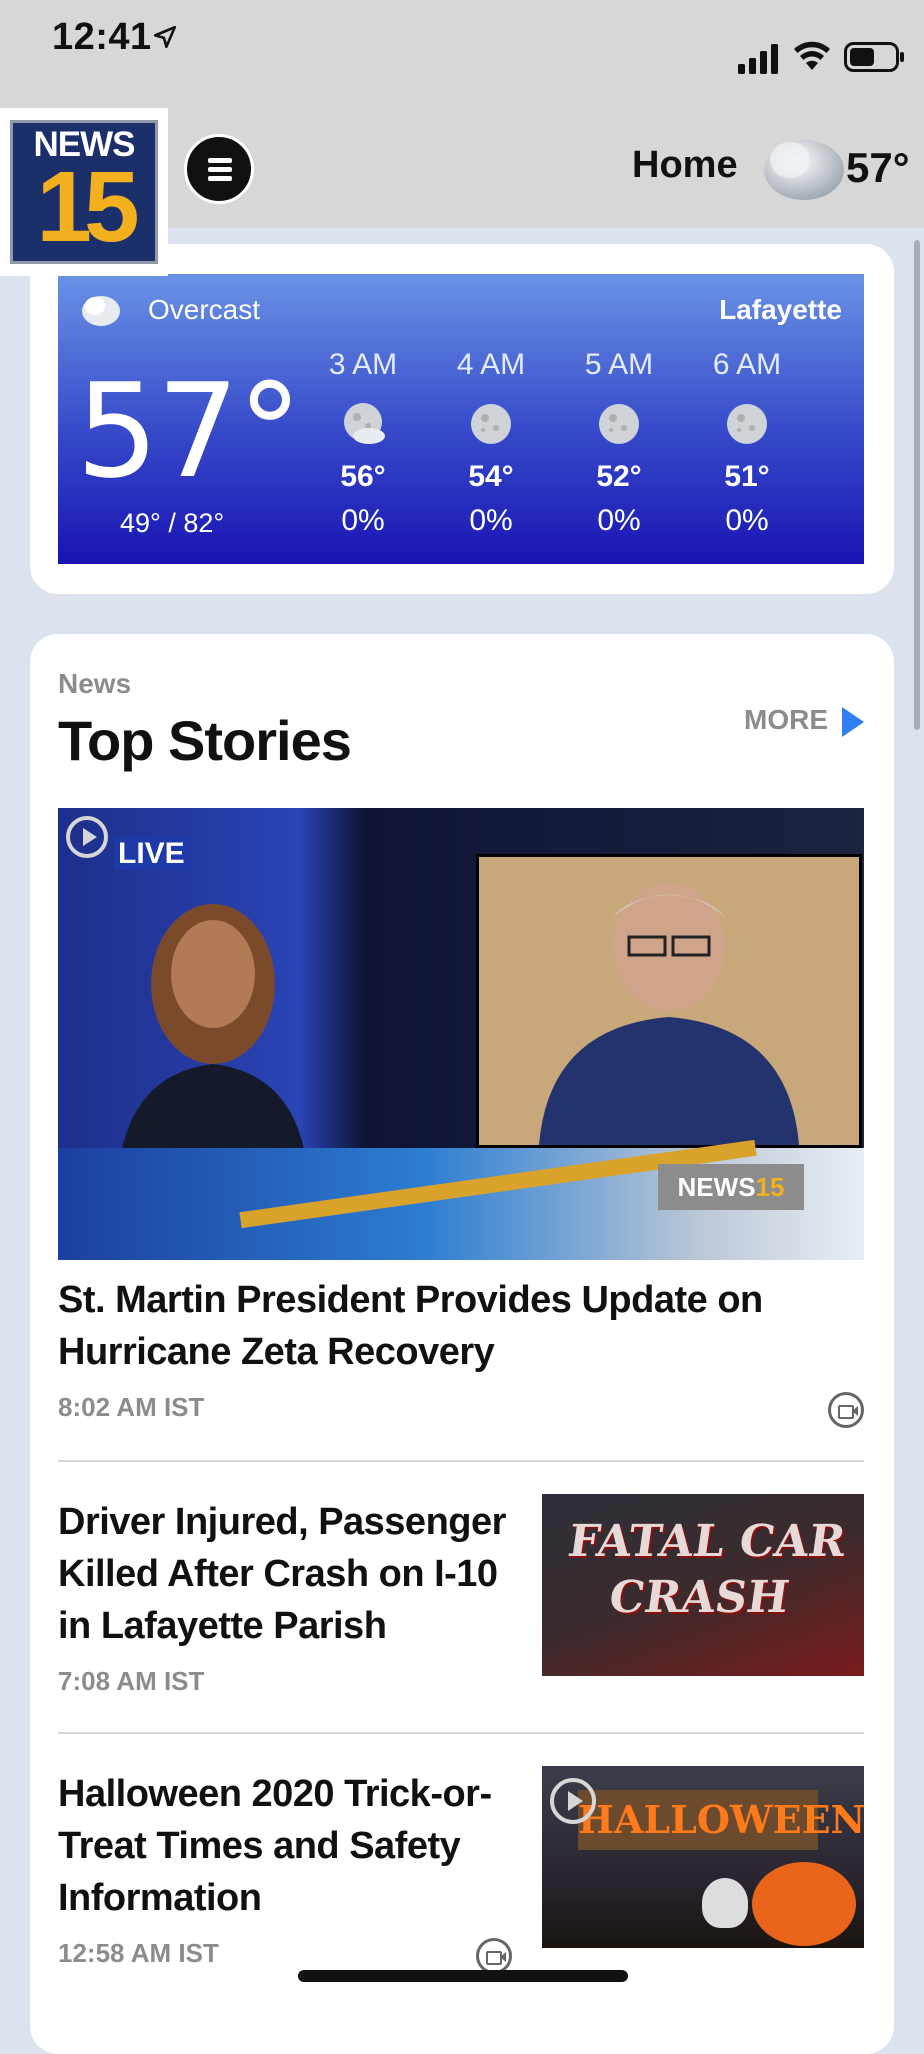 This screenshot has width=924, height=2054. I want to click on story-time: 8:02 AM IST, so click(131, 1407).